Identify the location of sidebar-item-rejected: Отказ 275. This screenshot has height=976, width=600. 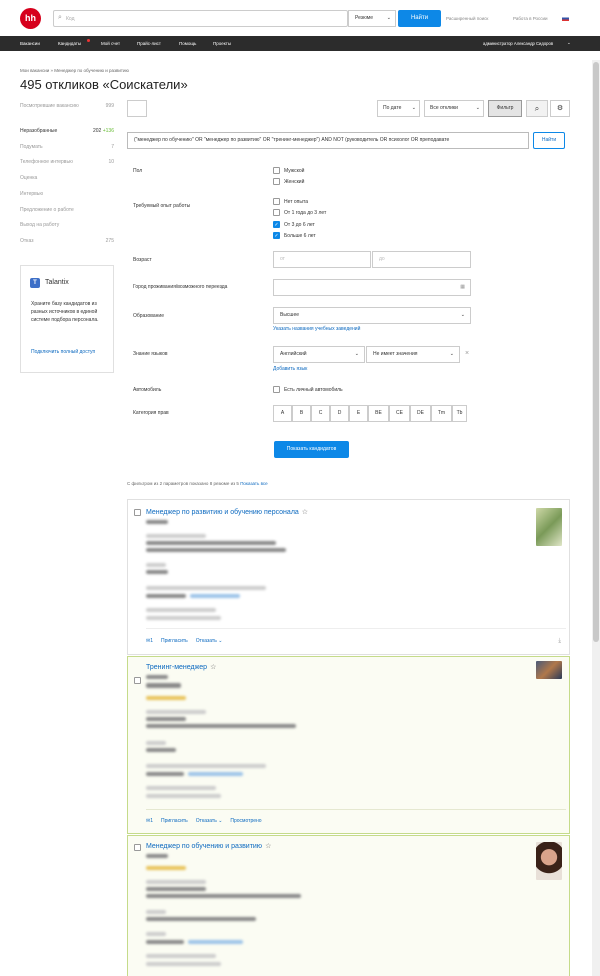
(67, 241).